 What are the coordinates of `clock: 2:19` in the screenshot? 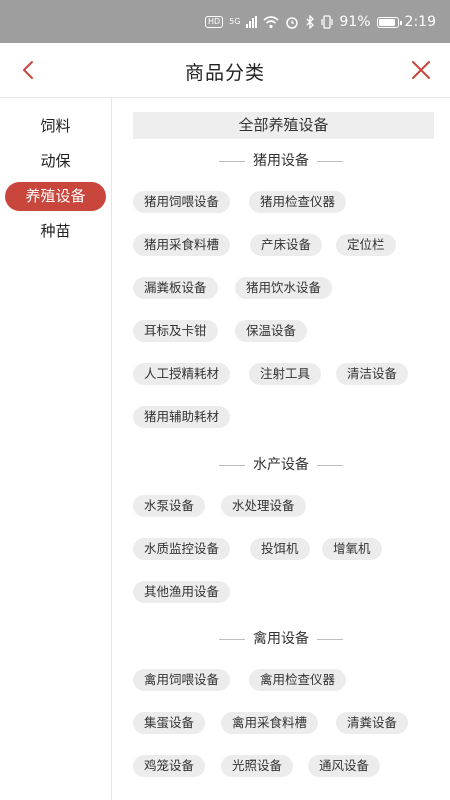 It's located at (420, 22).